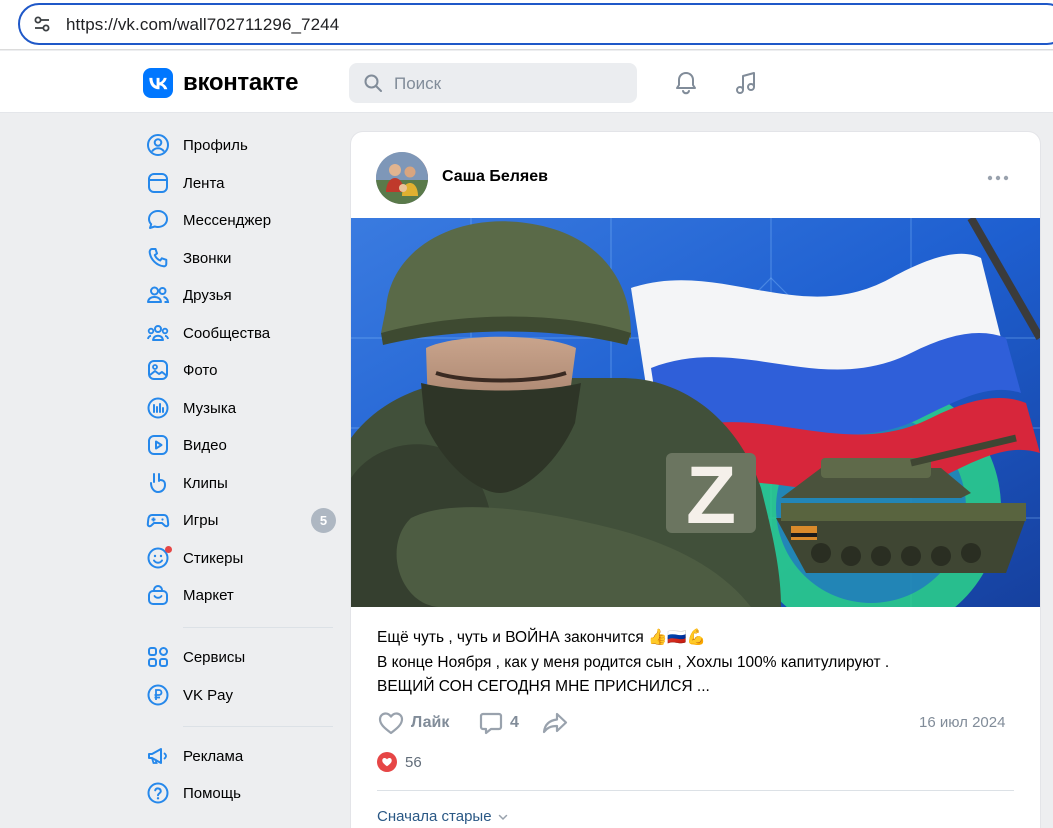  What do you see at coordinates (158, 370) in the screenshot?
I see `photo-icon` at bounding box center [158, 370].